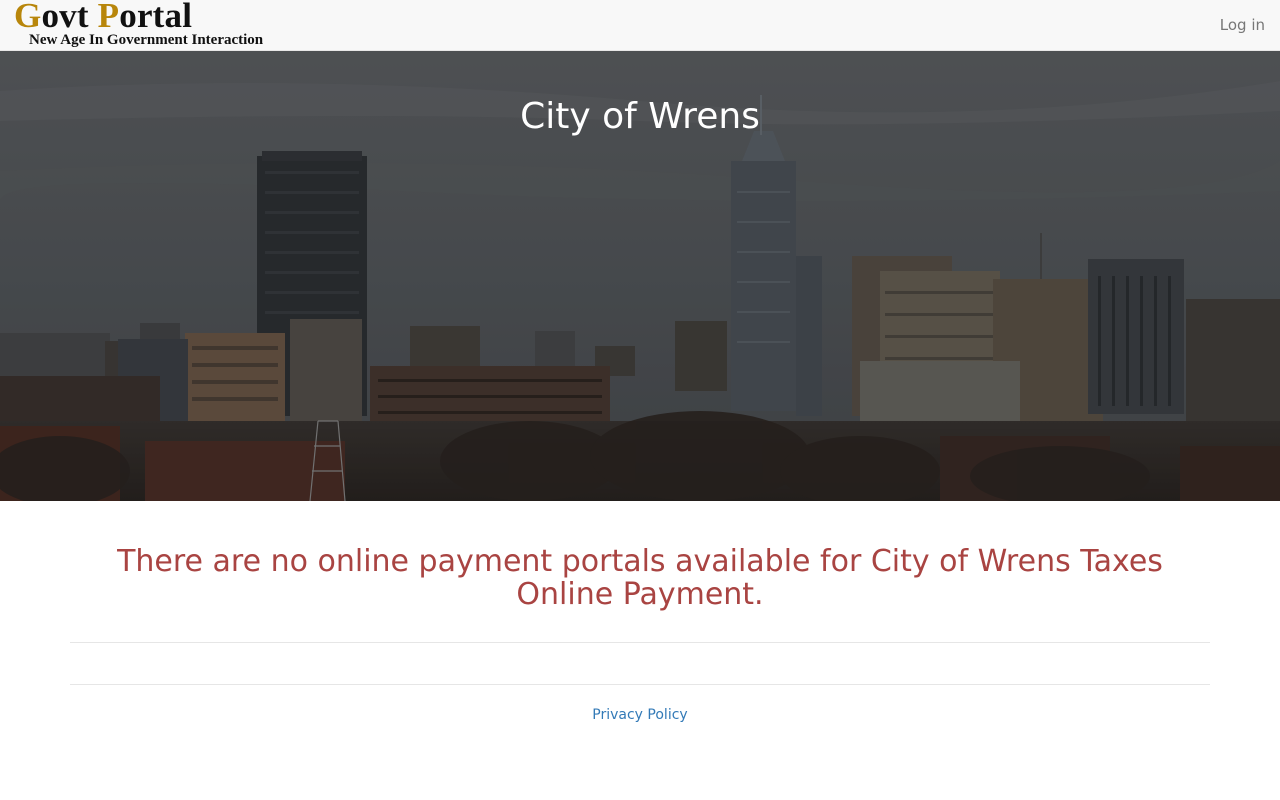  Describe the element at coordinates (640, 642) in the screenshot. I see `divider-top` at that location.